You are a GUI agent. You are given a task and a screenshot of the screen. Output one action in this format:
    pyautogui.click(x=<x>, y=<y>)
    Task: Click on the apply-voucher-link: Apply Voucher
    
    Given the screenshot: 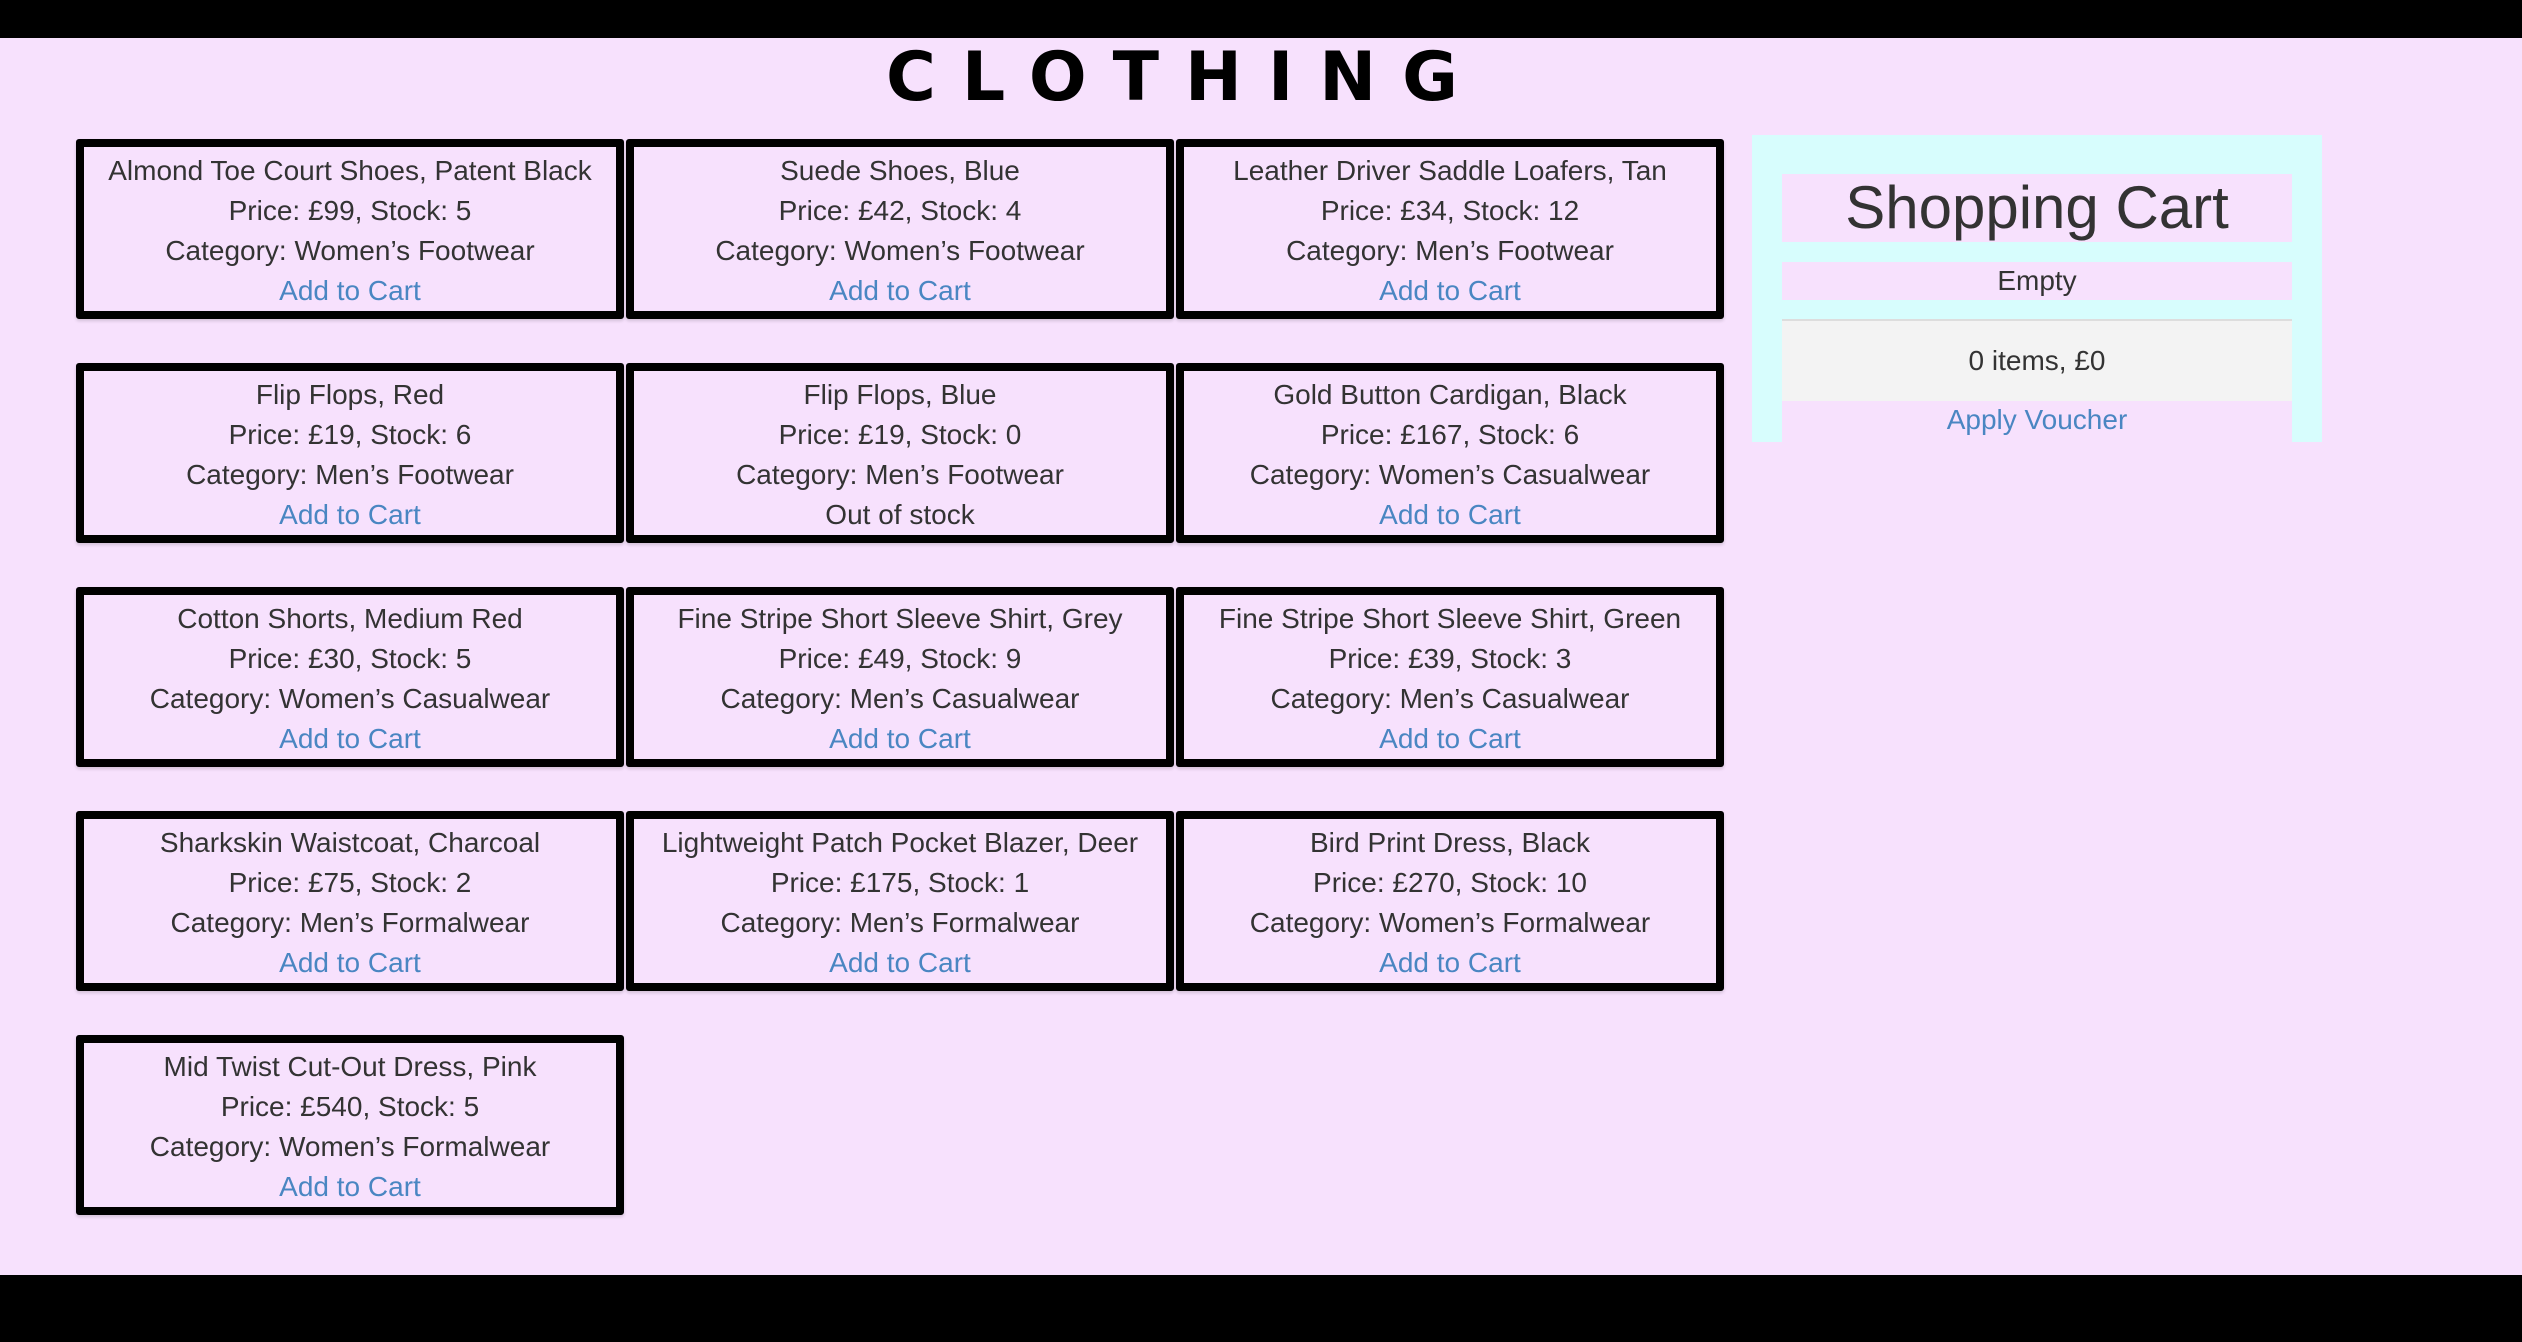 What is the action you would take?
    pyautogui.click(x=2037, y=419)
    